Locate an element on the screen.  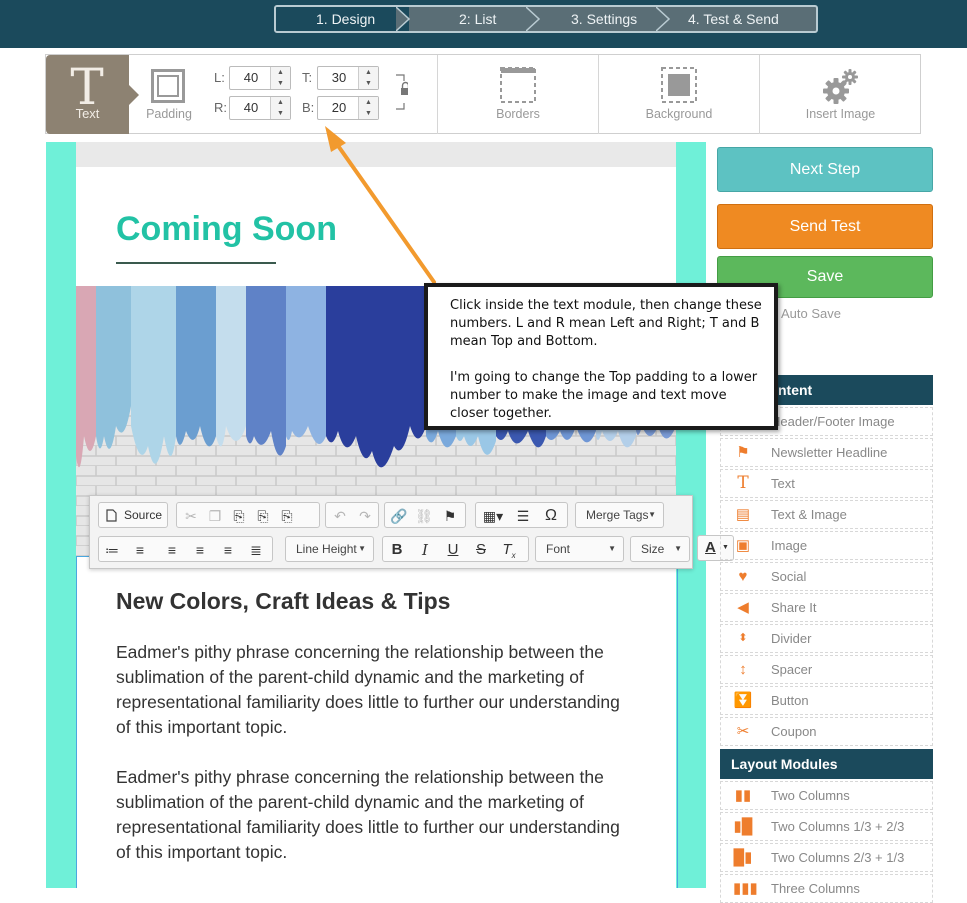
dropdown-arrow-icon: ▼ is located at coordinates (678, 548).